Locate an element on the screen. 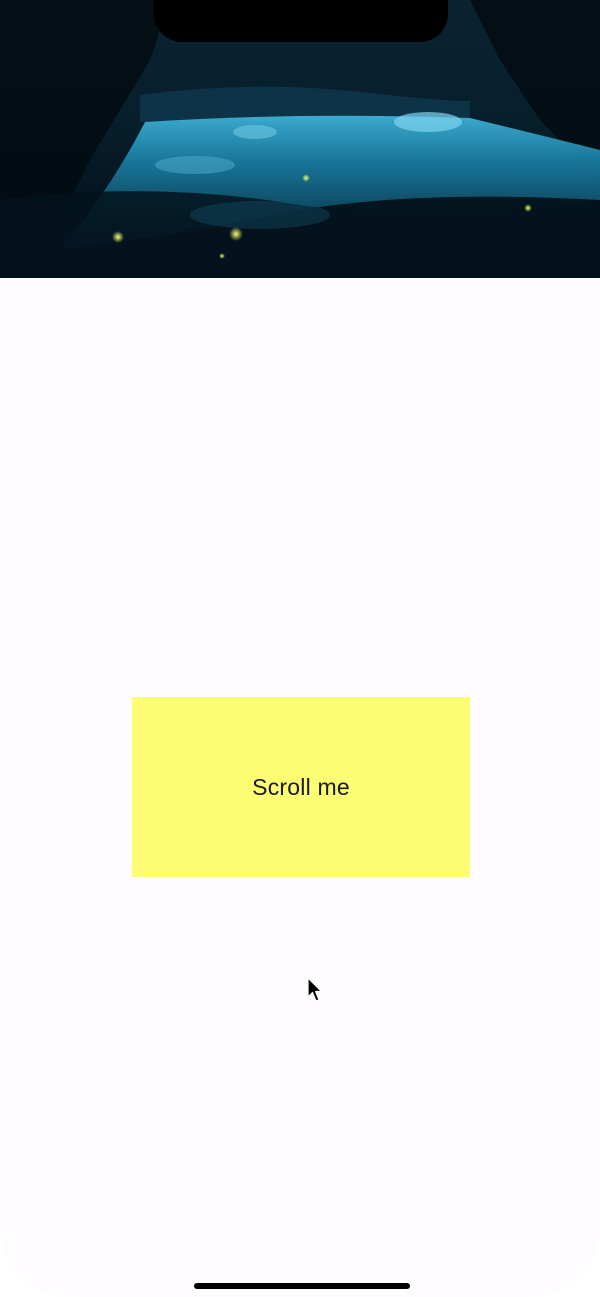 The image size is (600, 1297). device-notch is located at coordinates (301, 21).